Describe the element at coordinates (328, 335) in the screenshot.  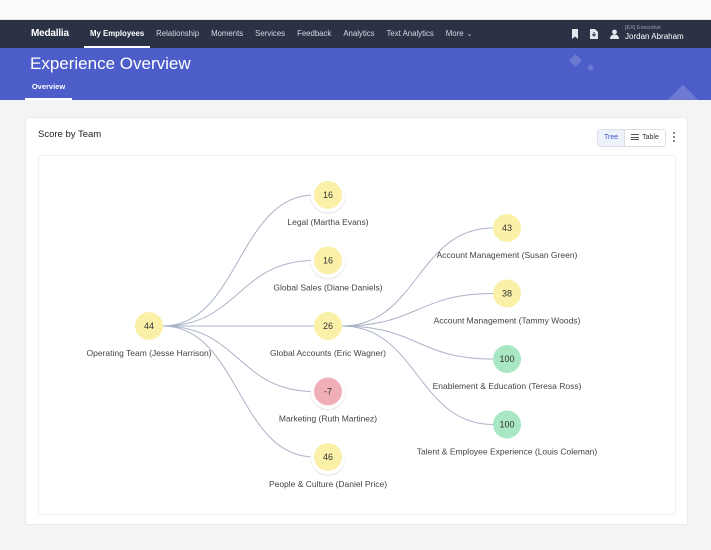
I see `tree-node-accts: 26 Global Accounts (Eric Wagner)` at that location.